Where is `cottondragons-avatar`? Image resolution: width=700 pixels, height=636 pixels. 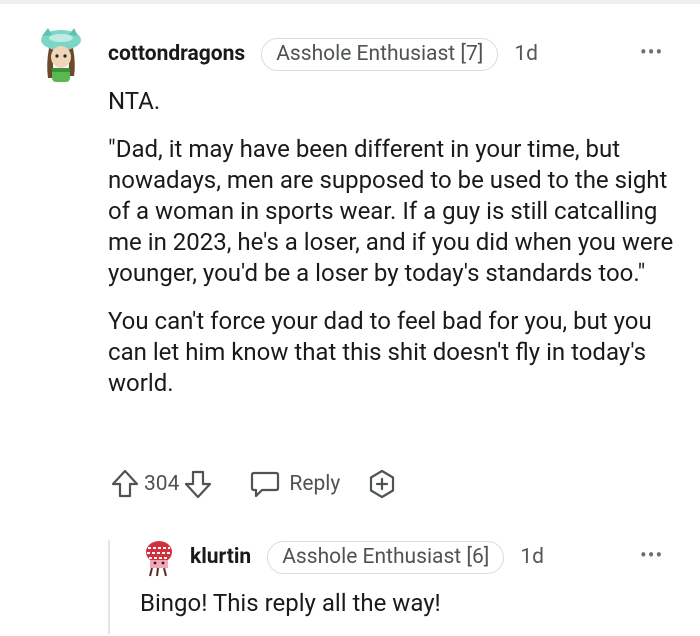
cottondragons-avatar is located at coordinates (61, 55).